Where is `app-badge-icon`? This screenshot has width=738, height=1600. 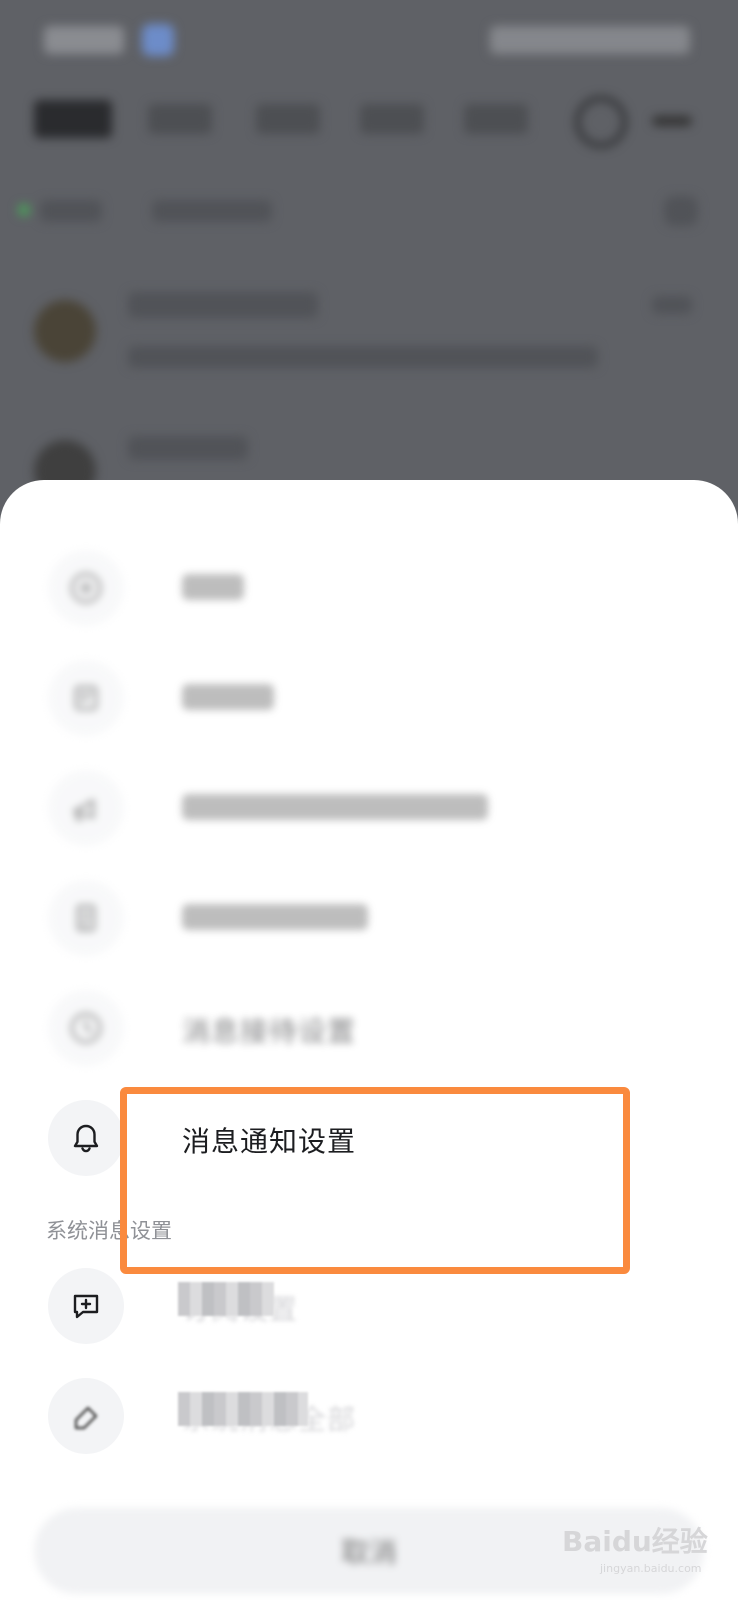 app-badge-icon is located at coordinates (158, 40).